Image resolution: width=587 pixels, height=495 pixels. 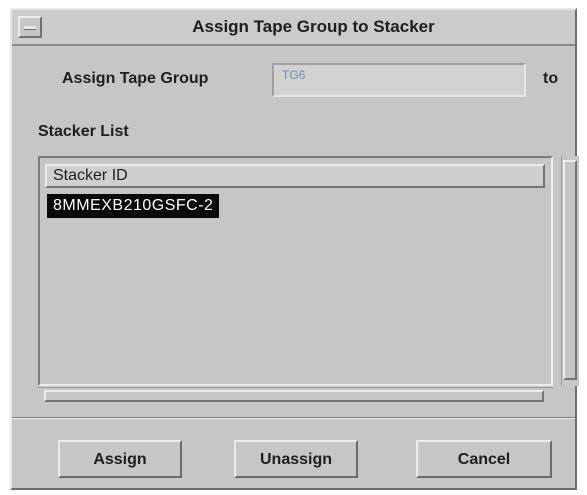 I want to click on assign-button: Assign, so click(x=120, y=459).